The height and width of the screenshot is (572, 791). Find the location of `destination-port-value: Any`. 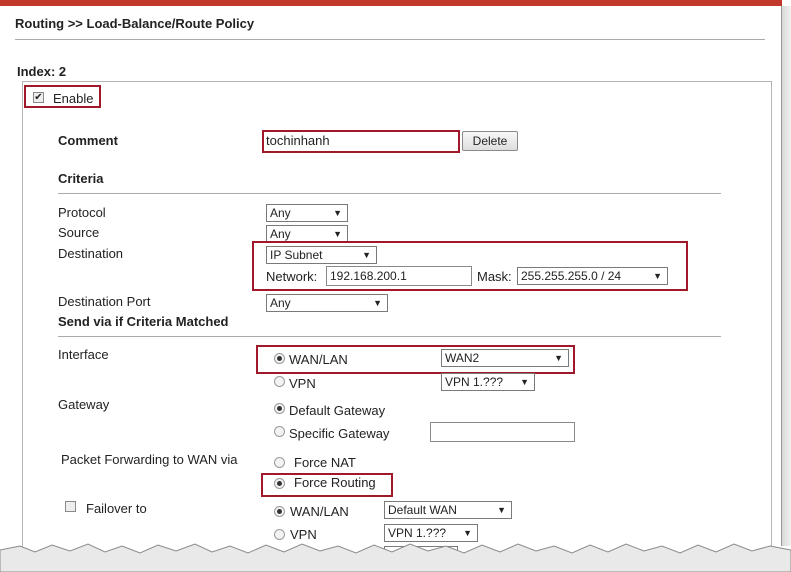

destination-port-value: Any is located at coordinates (280, 303).